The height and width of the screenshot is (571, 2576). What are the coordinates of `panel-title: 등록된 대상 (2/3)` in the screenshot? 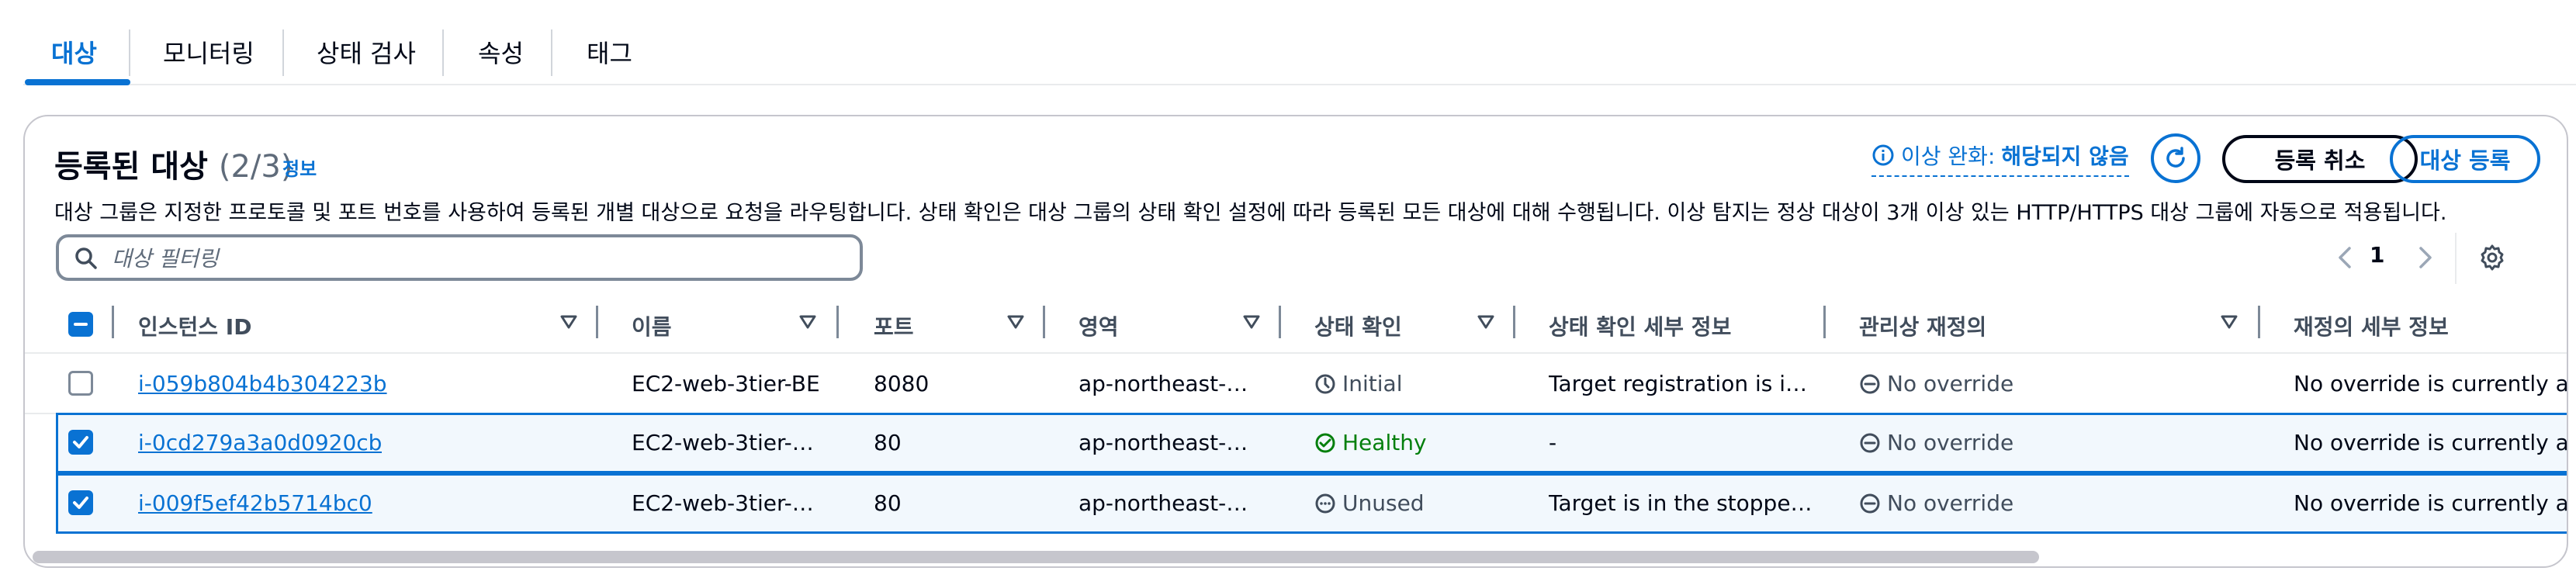 It's located at (173, 163).